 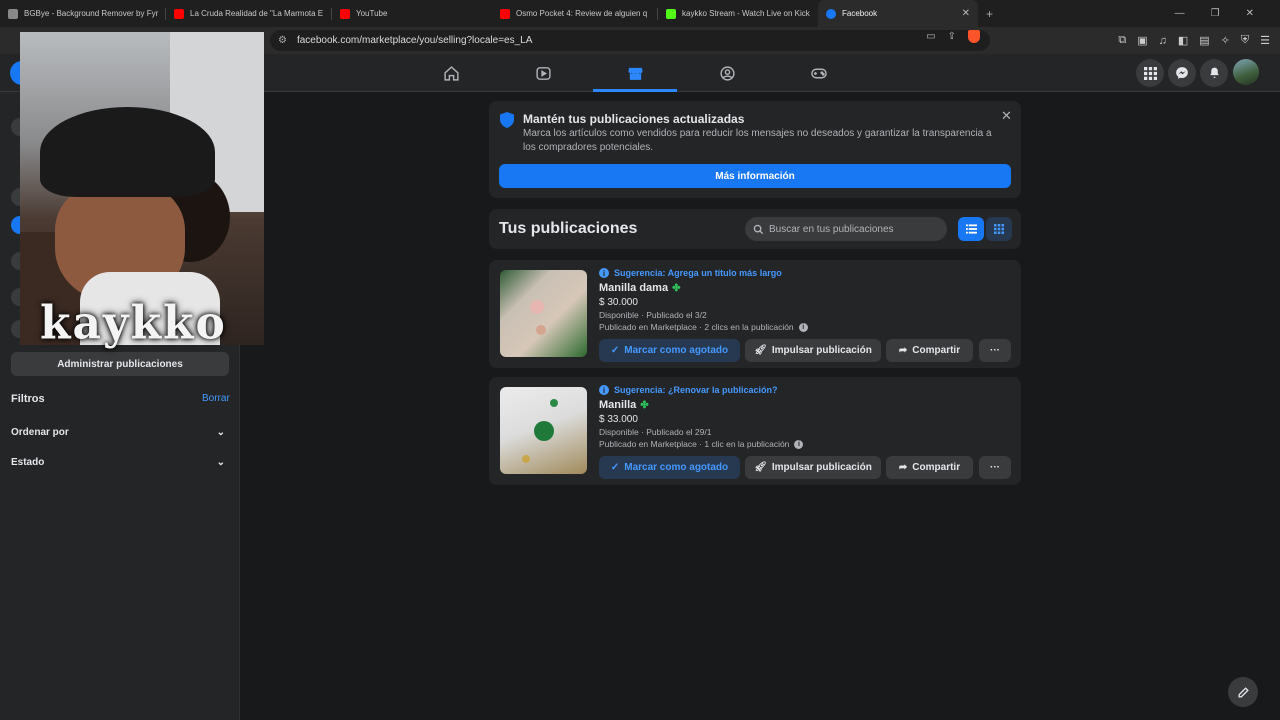 I want to click on banner-title: Mantén tus publicaciones actualizadas, so click(x=634, y=119).